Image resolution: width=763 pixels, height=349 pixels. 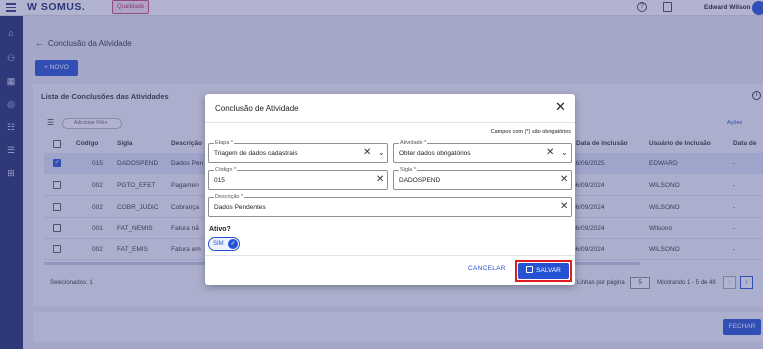 What do you see at coordinates (435, 153) in the screenshot?
I see `atividade-value: Obter dados obrigatórios` at bounding box center [435, 153].